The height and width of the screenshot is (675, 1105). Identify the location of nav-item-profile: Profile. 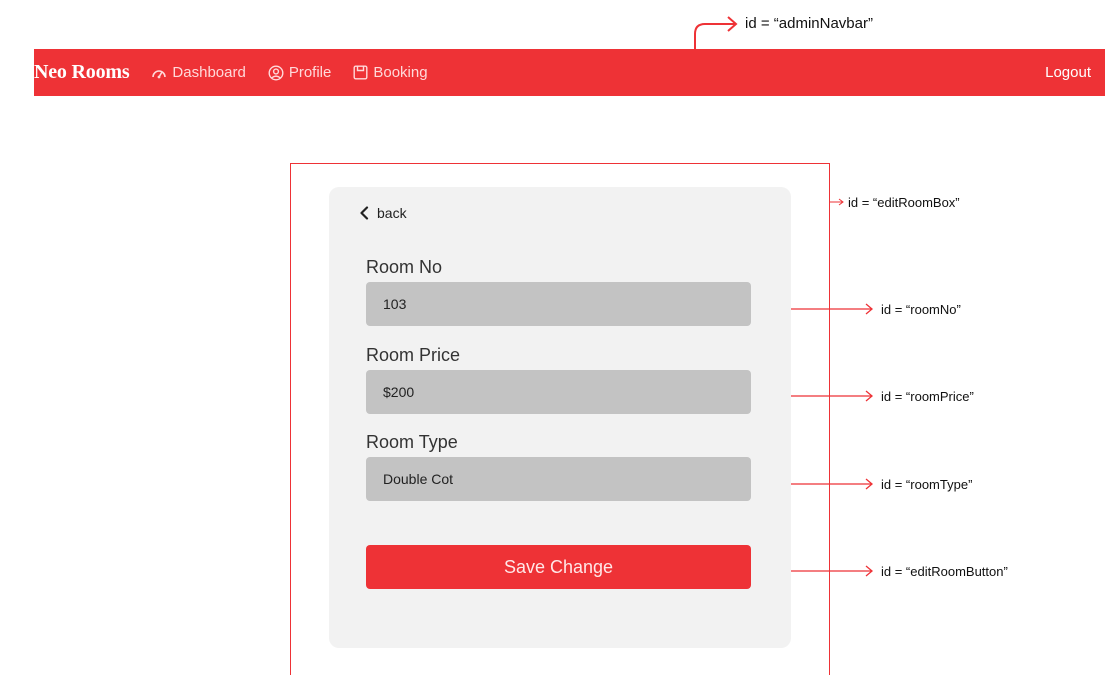
(300, 72).